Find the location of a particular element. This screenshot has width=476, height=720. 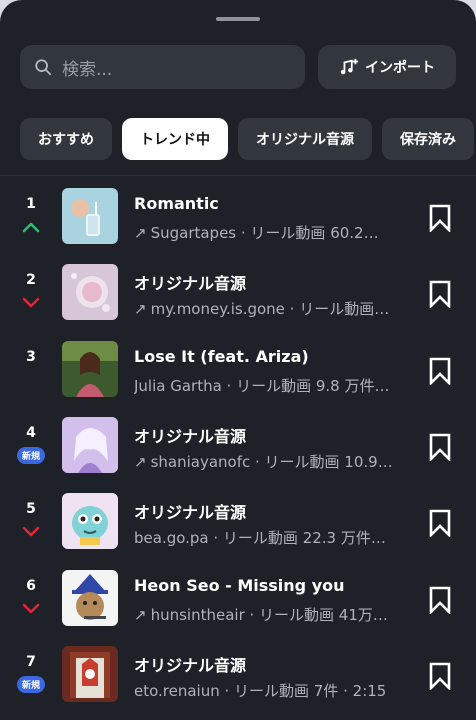

category-tabs: おすすめ トレンド中 オリジナル音源 保存済み is located at coordinates (248, 139).